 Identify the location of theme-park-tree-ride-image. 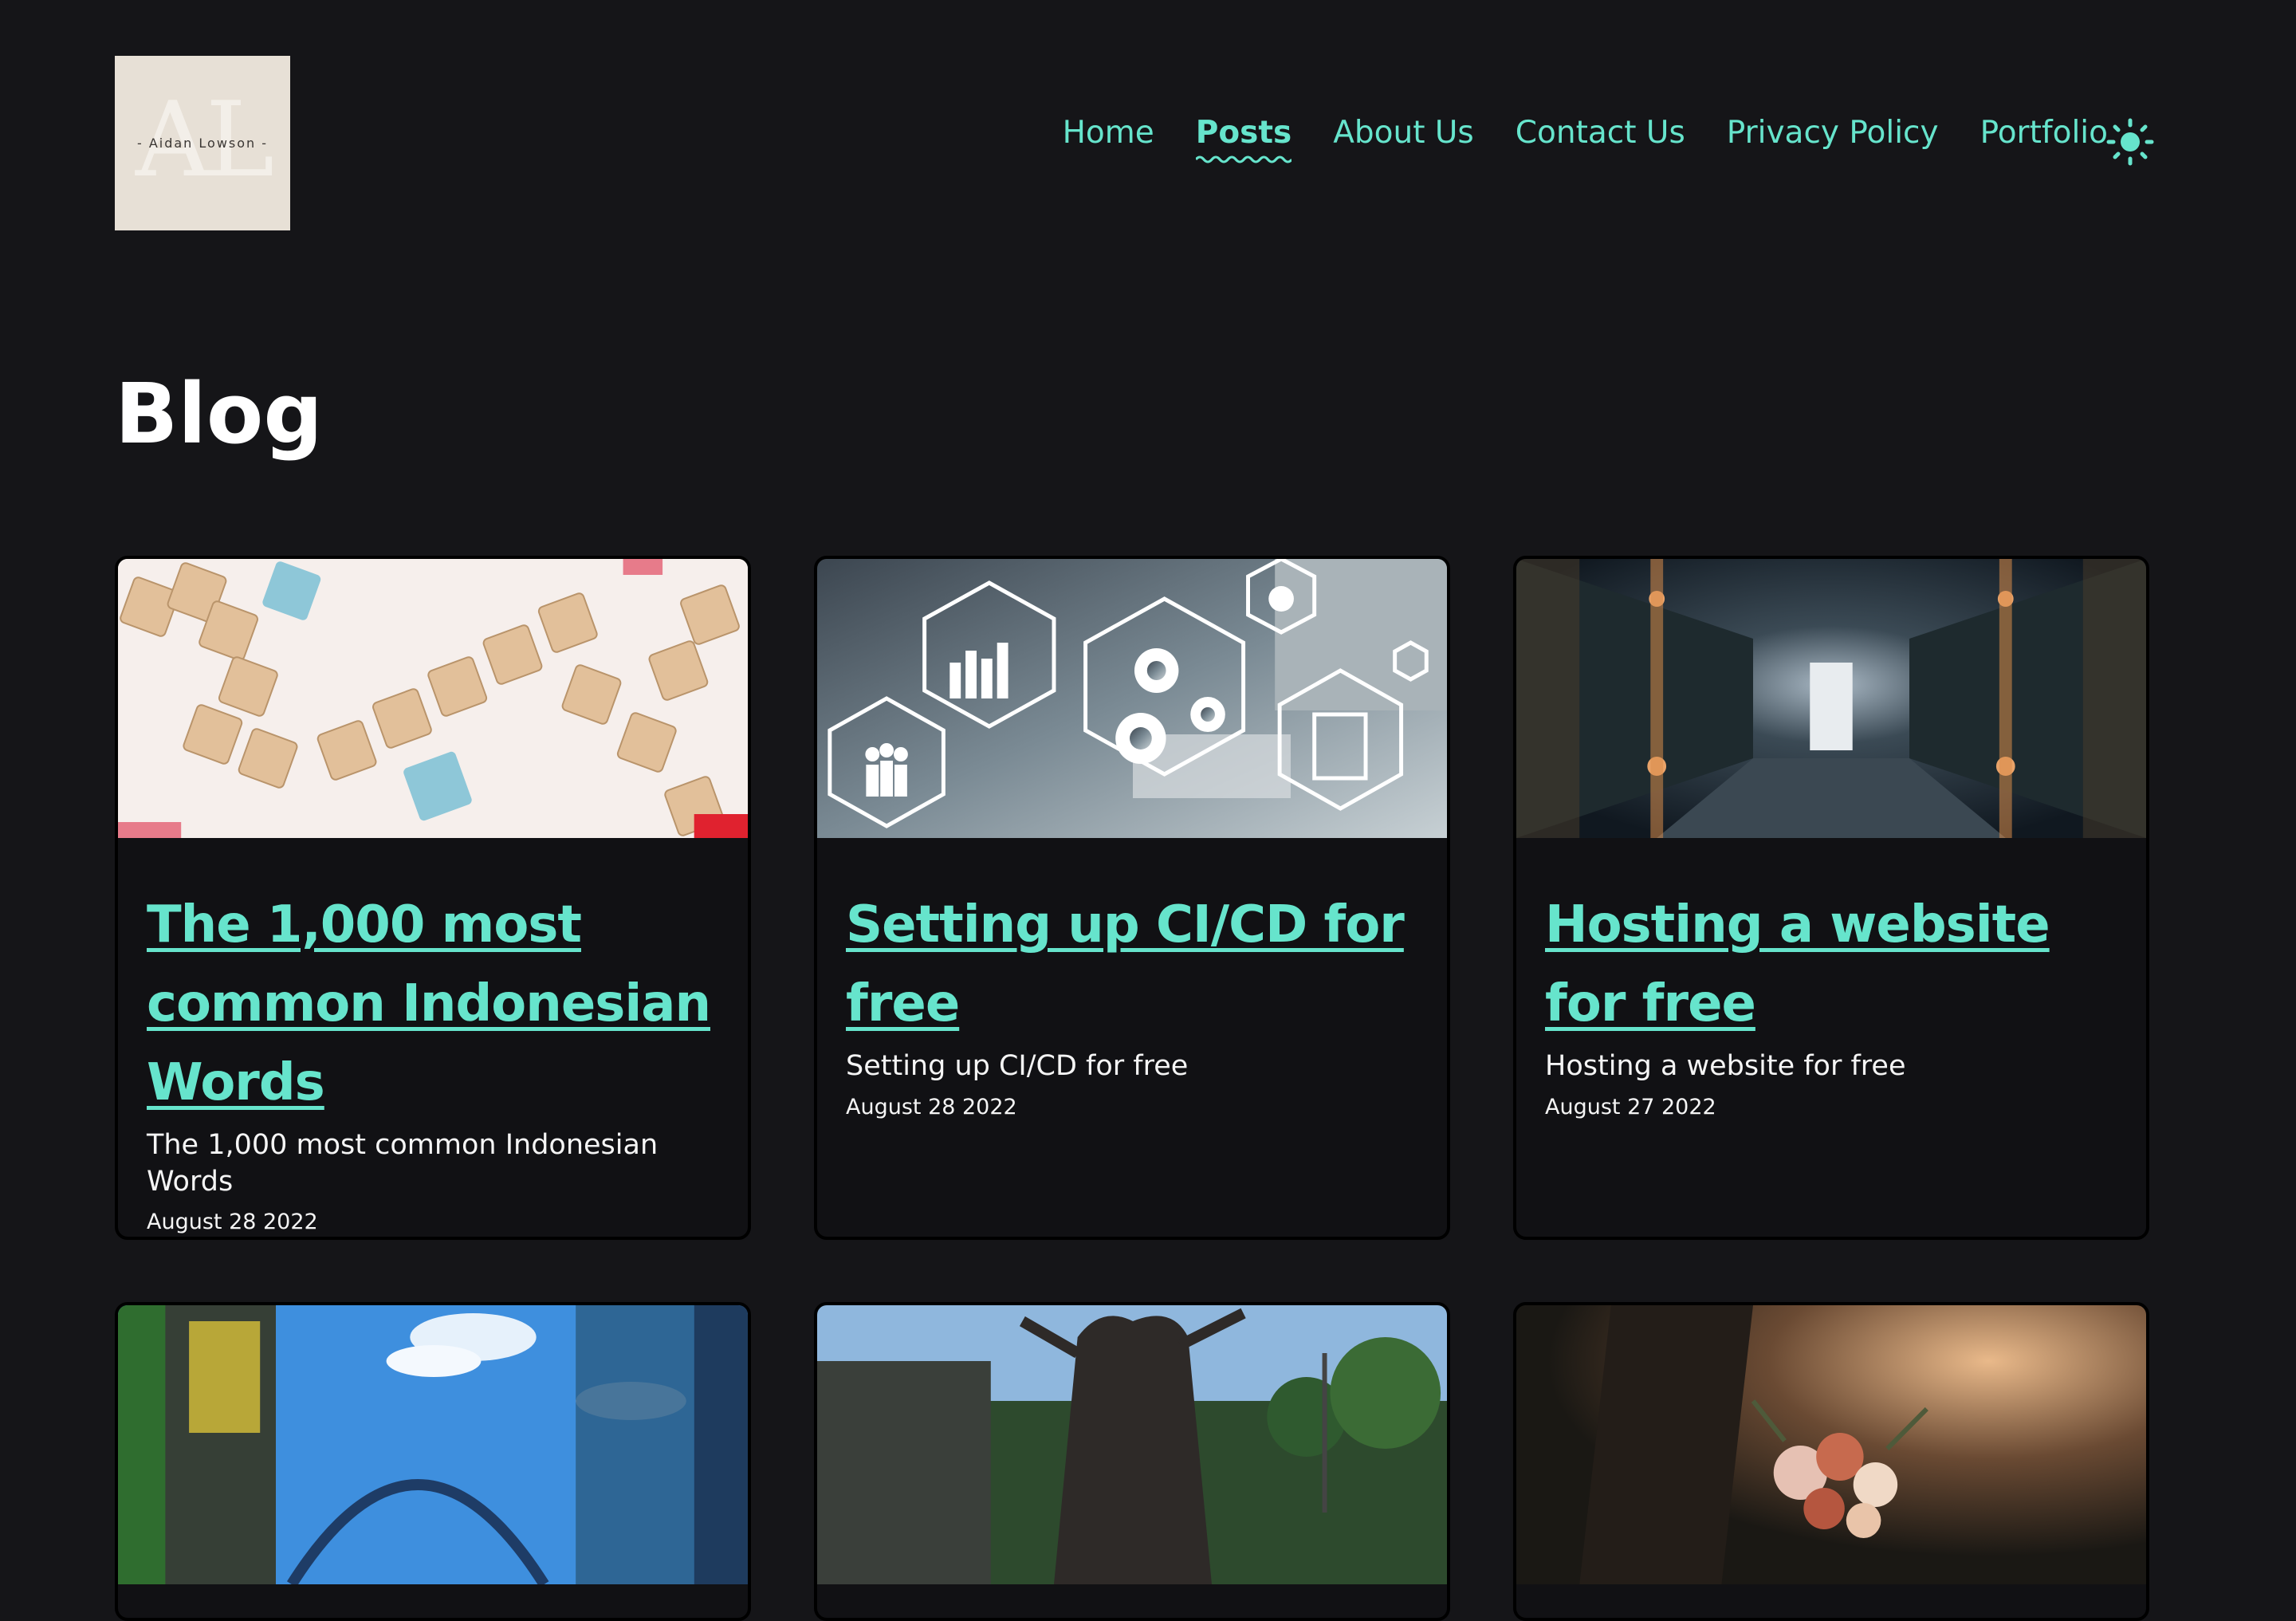
(1132, 1444).